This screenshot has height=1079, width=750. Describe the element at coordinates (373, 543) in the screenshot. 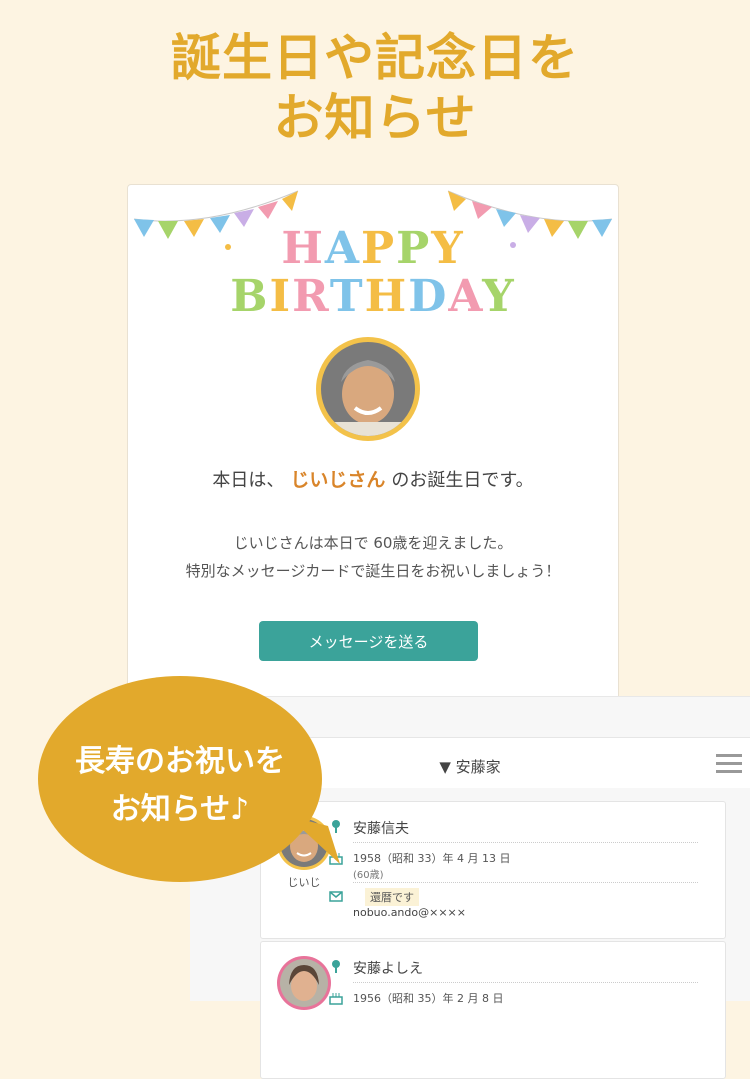

I see `message-line-1: じいじさんは本日で 60歳を迎えました。` at that location.